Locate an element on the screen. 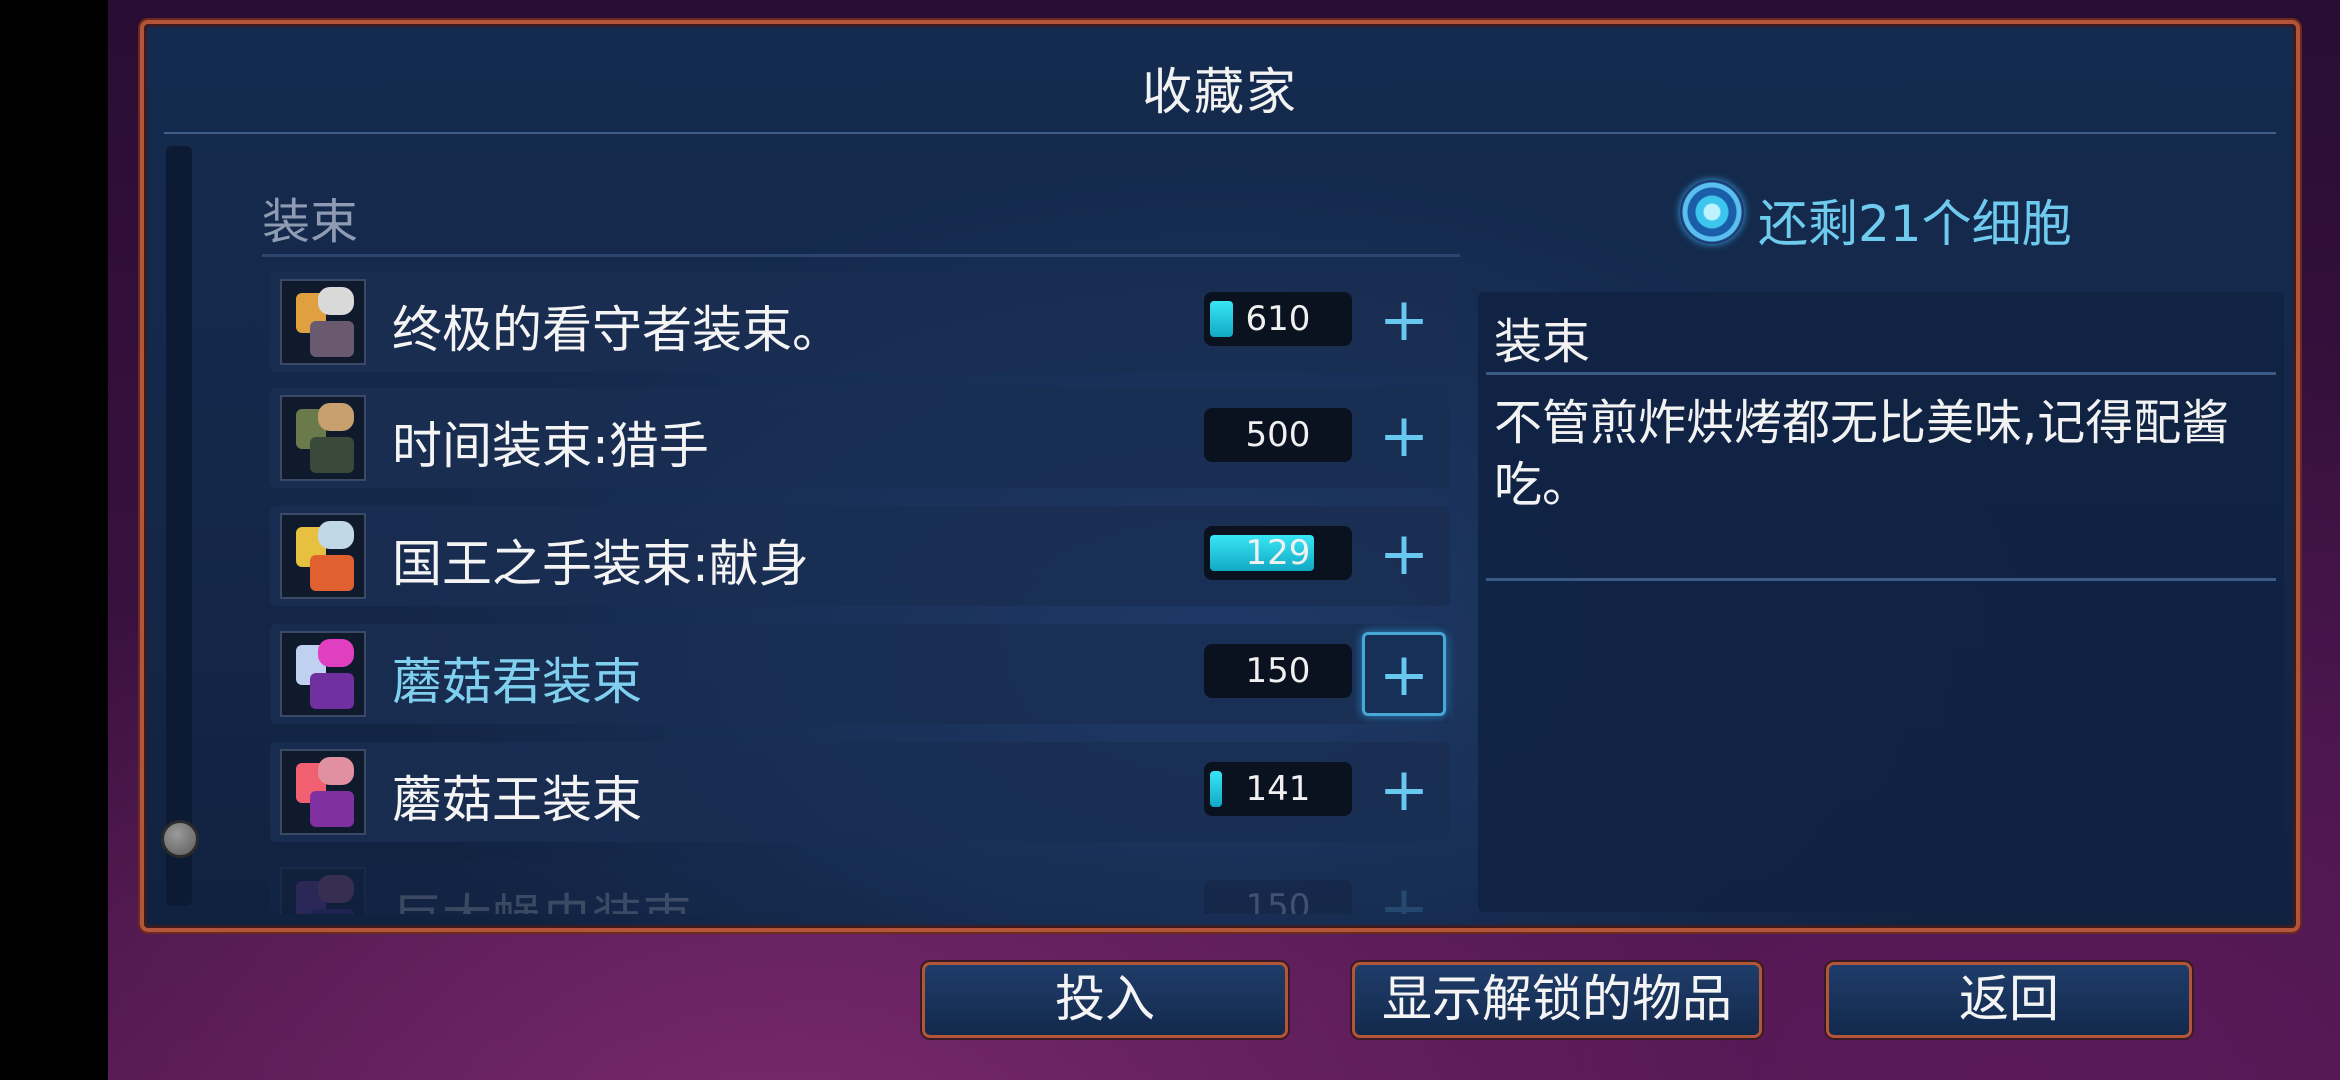  list-item: 国王之手装束:献身 129 + is located at coordinates (860, 556).